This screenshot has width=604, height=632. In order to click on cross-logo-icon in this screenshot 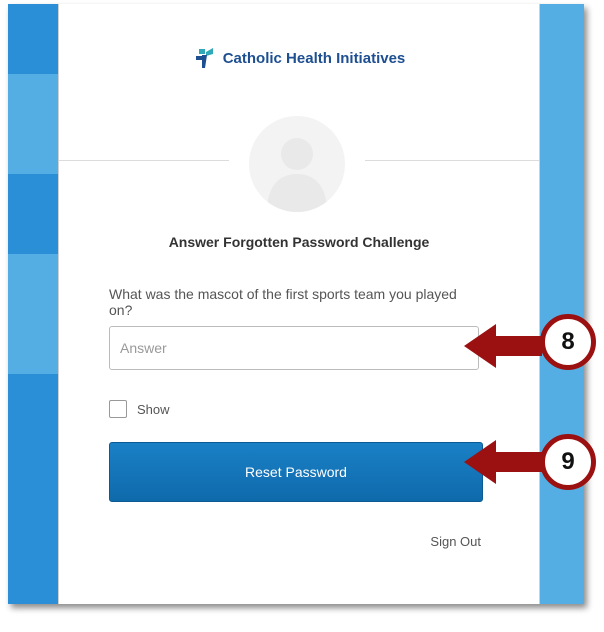, I will do `click(204, 58)`.